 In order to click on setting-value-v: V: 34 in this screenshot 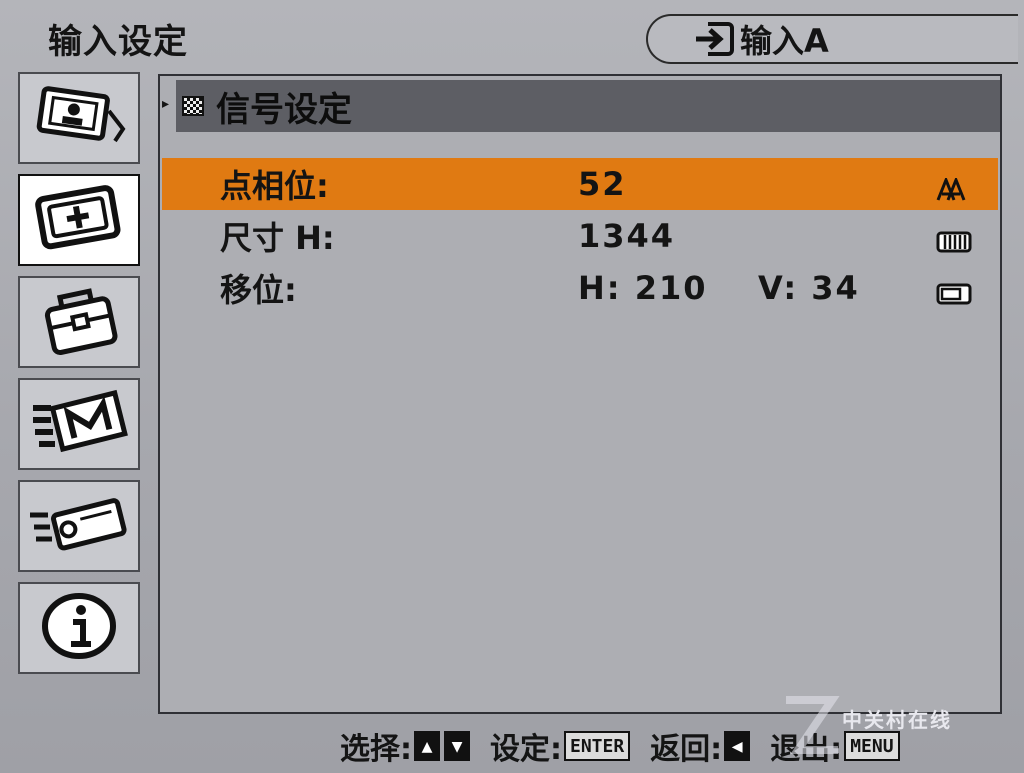, I will do `click(809, 288)`.